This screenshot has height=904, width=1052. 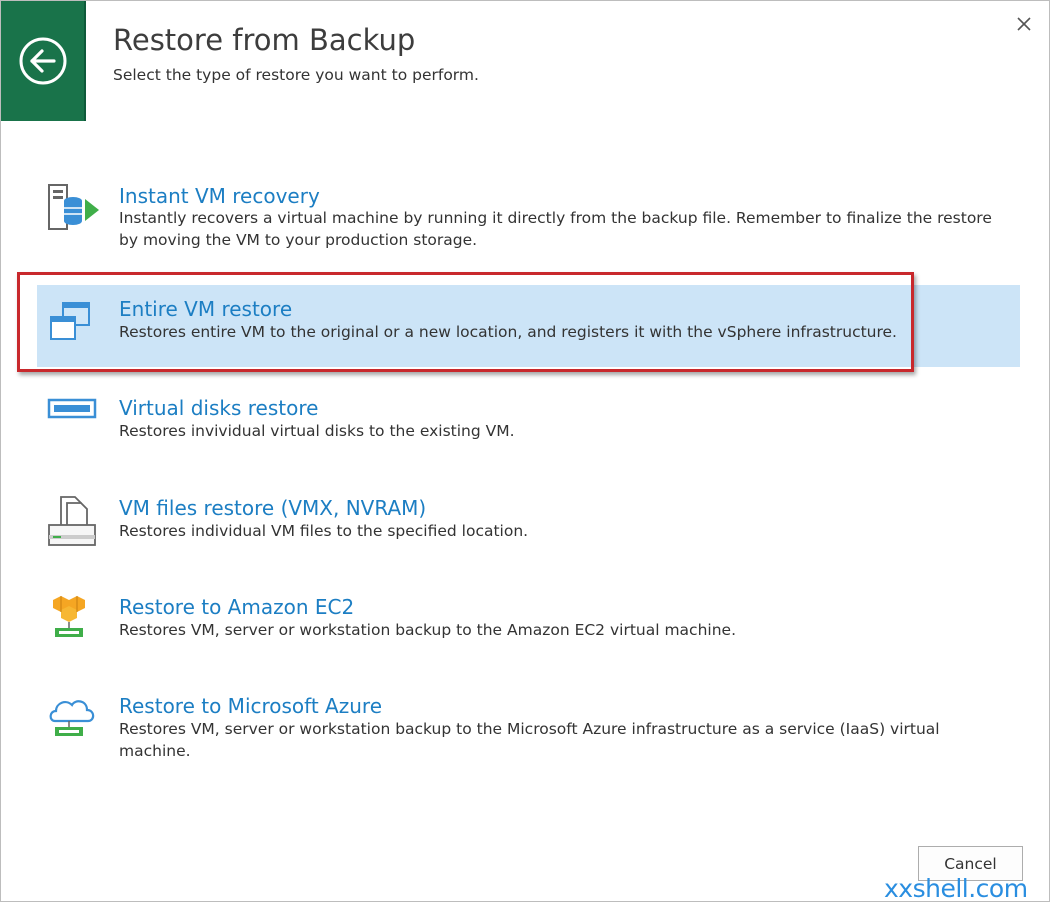 What do you see at coordinates (73, 209) in the screenshot?
I see `instant-recovery-icon` at bounding box center [73, 209].